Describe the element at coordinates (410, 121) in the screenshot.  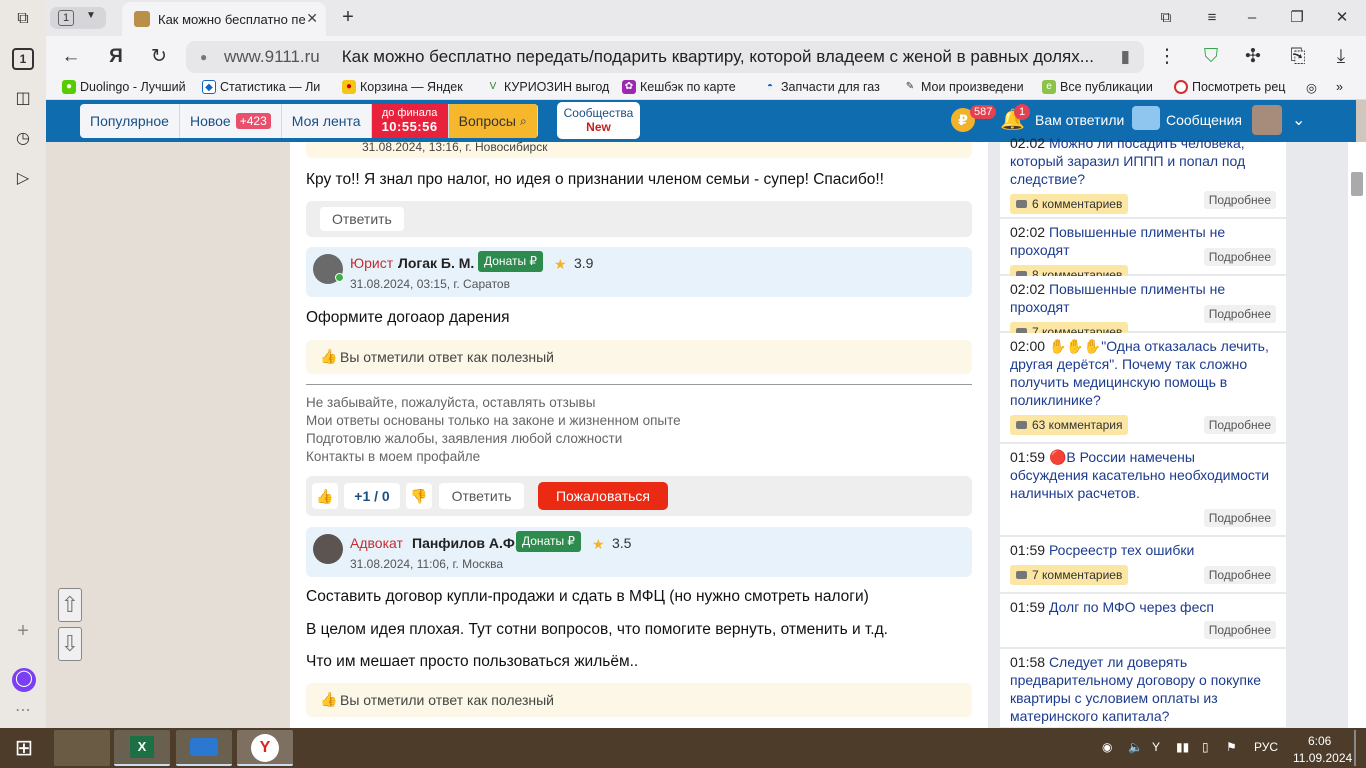
I see `final-timer: до финала 10:55:56` at that location.